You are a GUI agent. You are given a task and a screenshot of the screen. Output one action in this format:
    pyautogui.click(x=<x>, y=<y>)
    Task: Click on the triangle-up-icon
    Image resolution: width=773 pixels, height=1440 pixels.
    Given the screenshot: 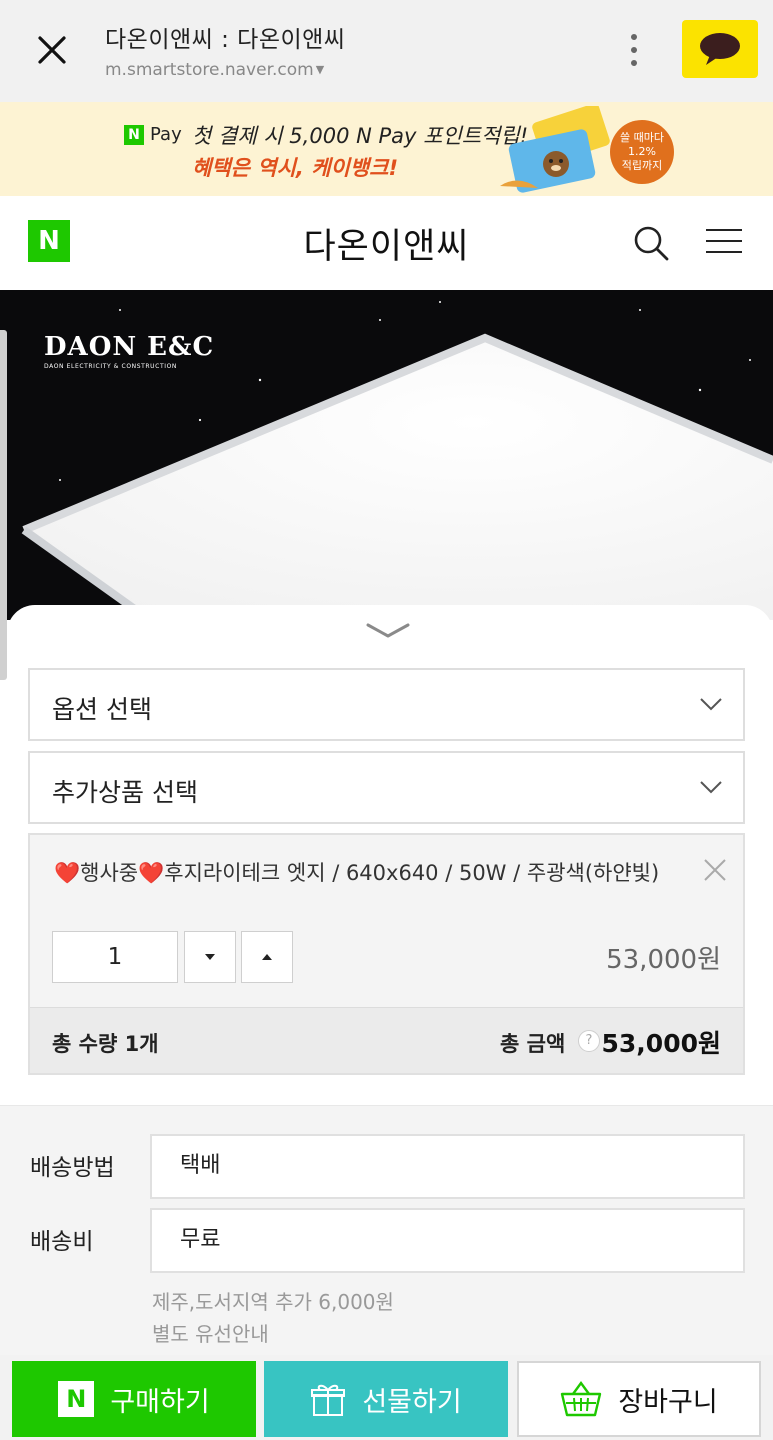 What is the action you would take?
    pyautogui.click(x=267, y=957)
    